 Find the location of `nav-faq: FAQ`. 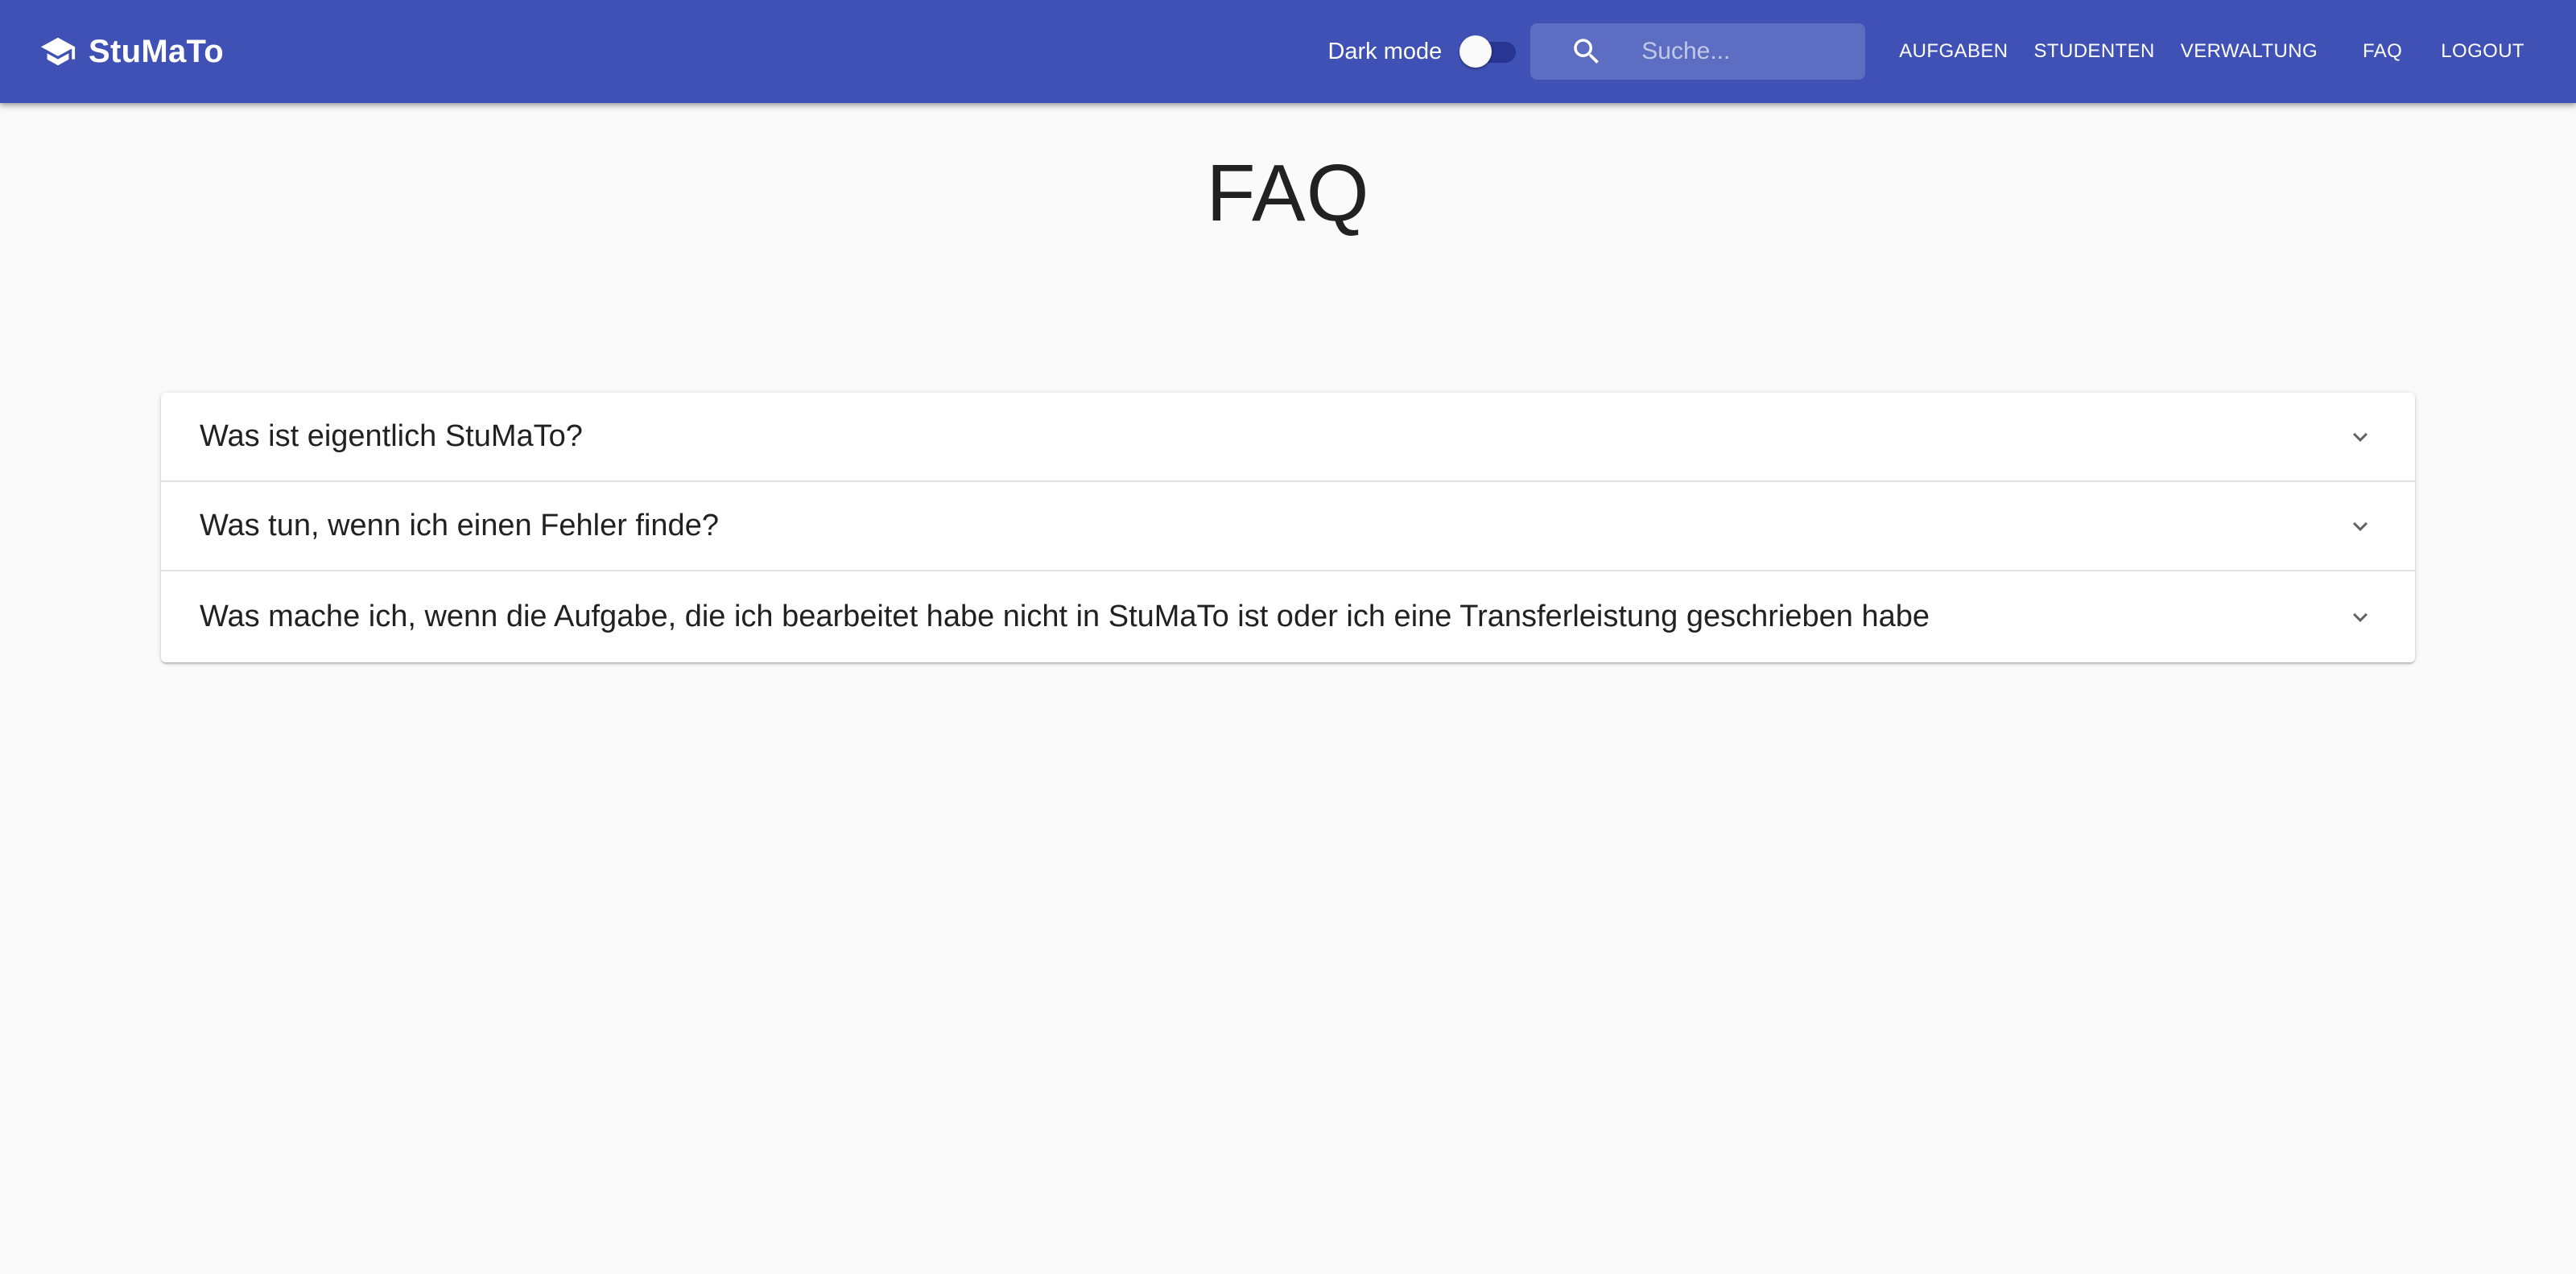

nav-faq: FAQ is located at coordinates (2379, 51).